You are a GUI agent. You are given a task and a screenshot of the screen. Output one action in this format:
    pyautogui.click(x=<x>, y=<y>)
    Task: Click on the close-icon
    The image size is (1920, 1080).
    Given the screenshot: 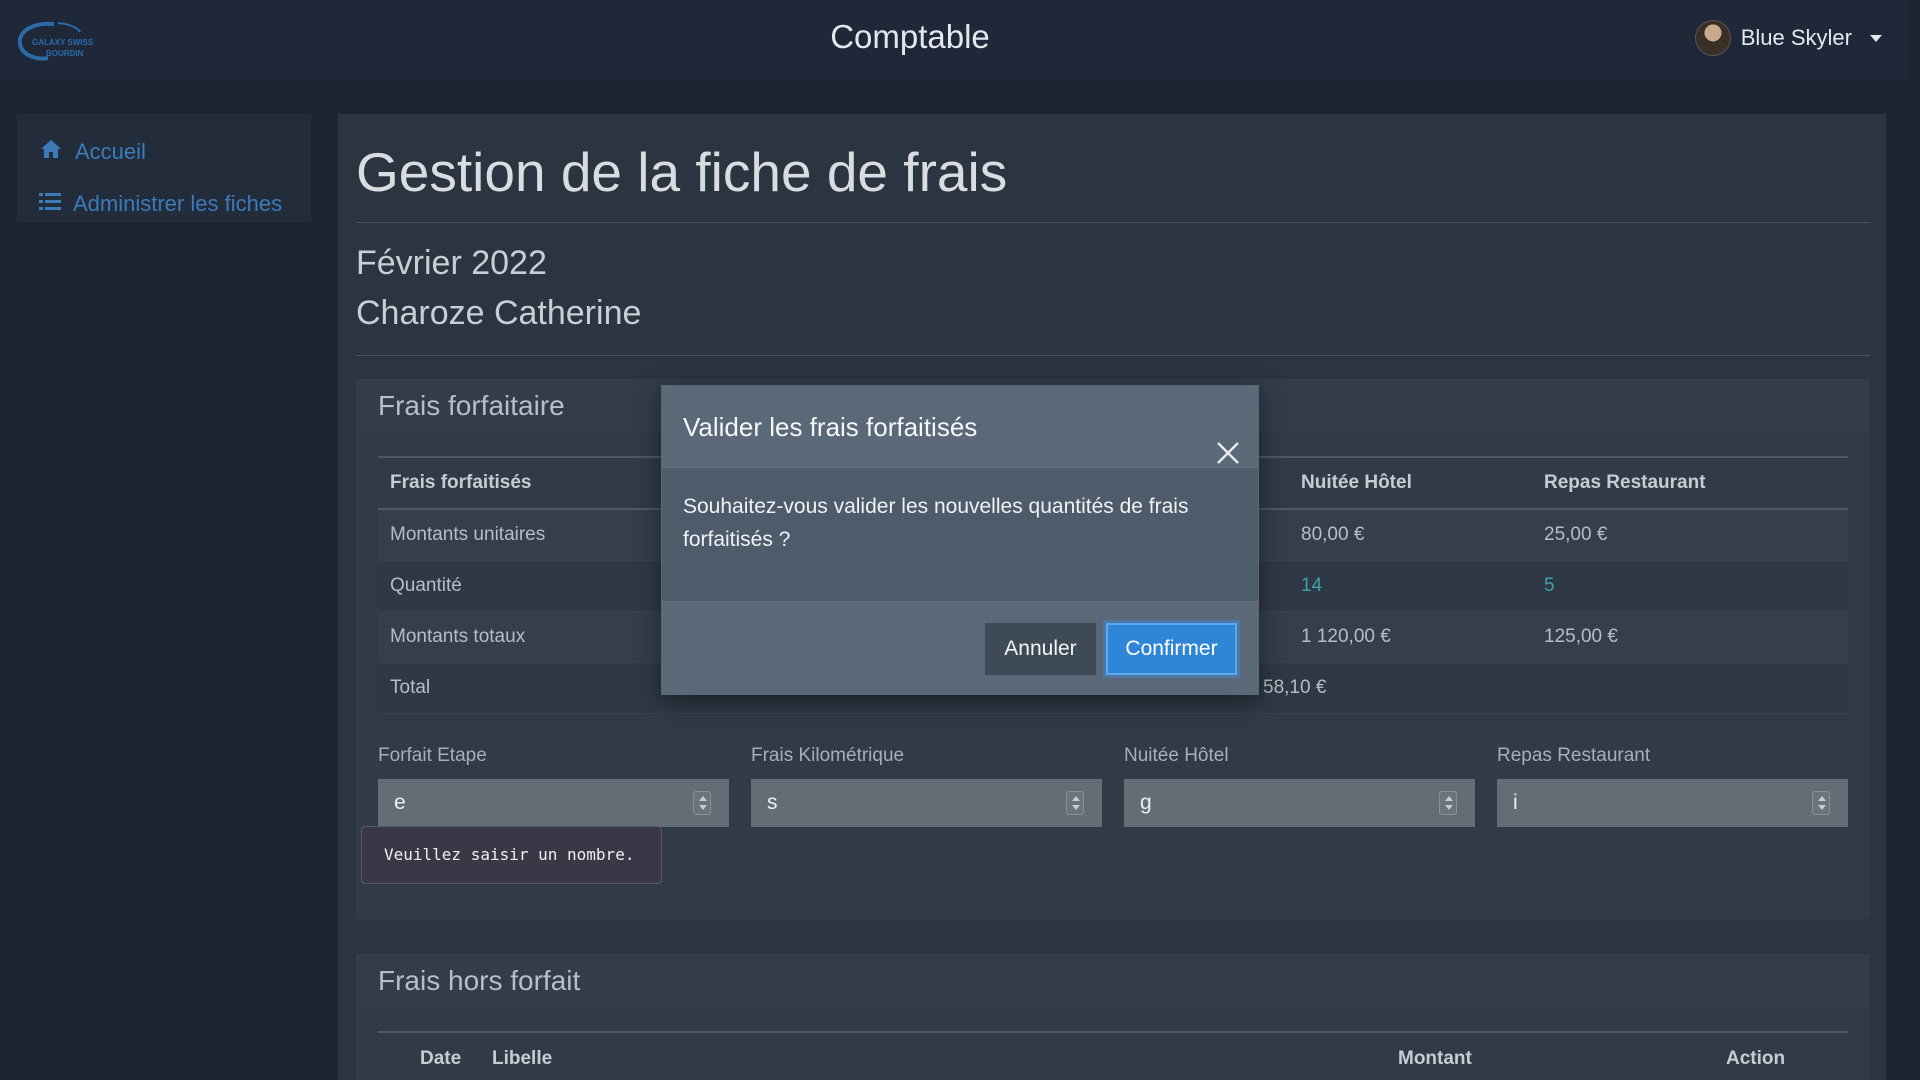 What is the action you would take?
    pyautogui.click(x=1228, y=439)
    